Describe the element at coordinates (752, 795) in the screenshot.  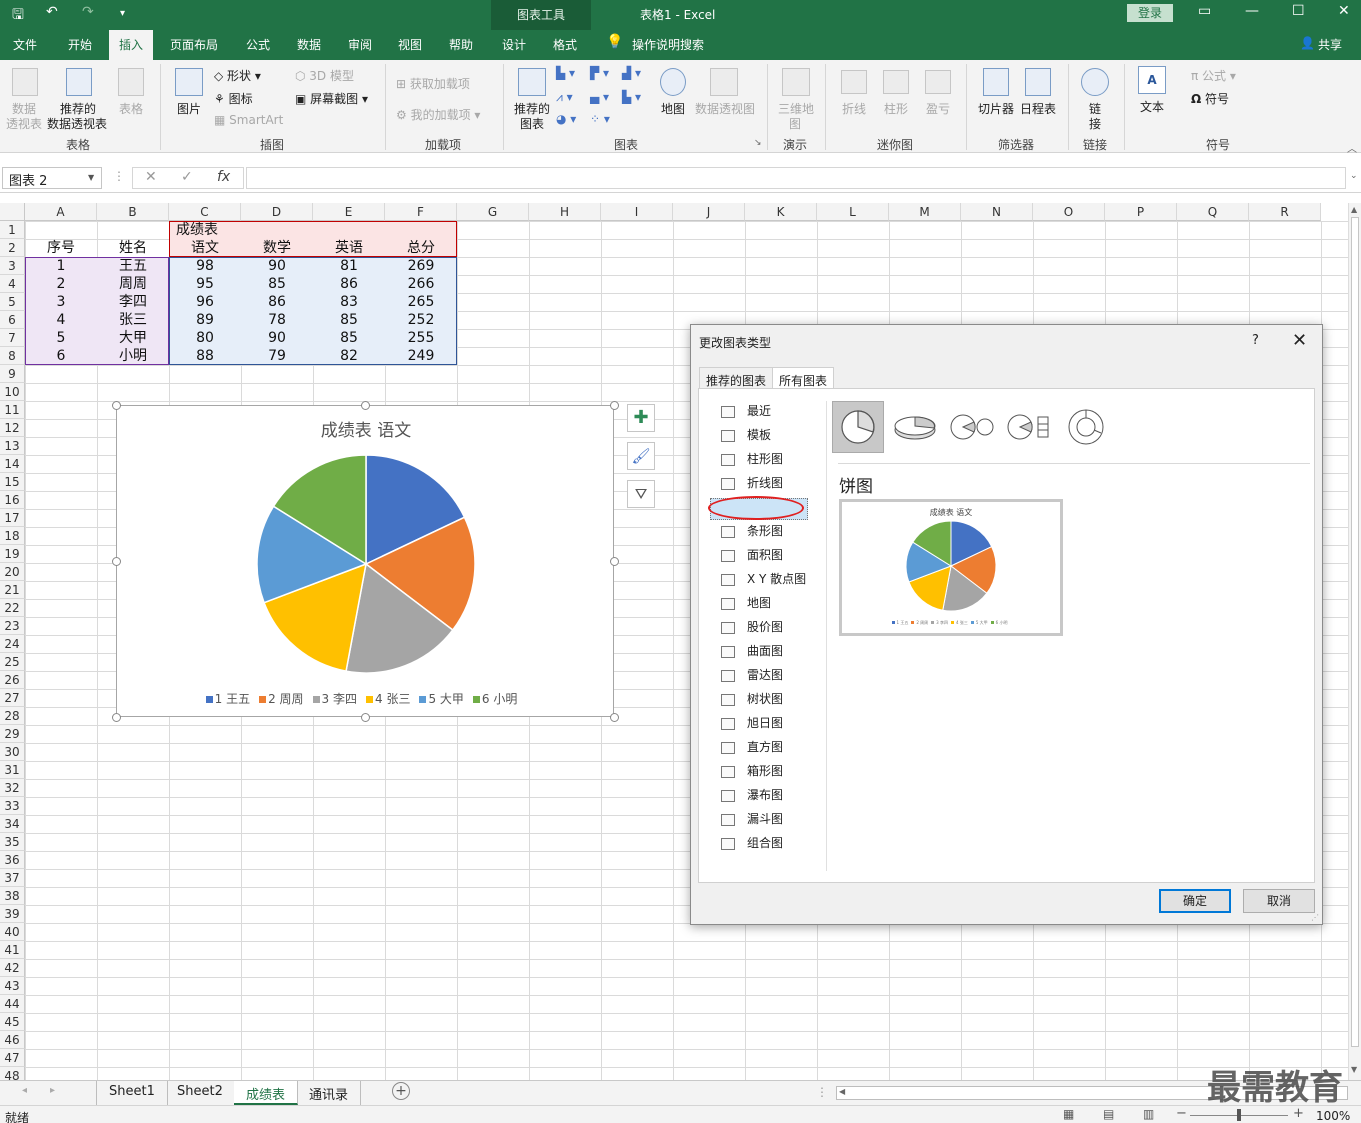
I see `chart-type-item: 瀑布图` at that location.